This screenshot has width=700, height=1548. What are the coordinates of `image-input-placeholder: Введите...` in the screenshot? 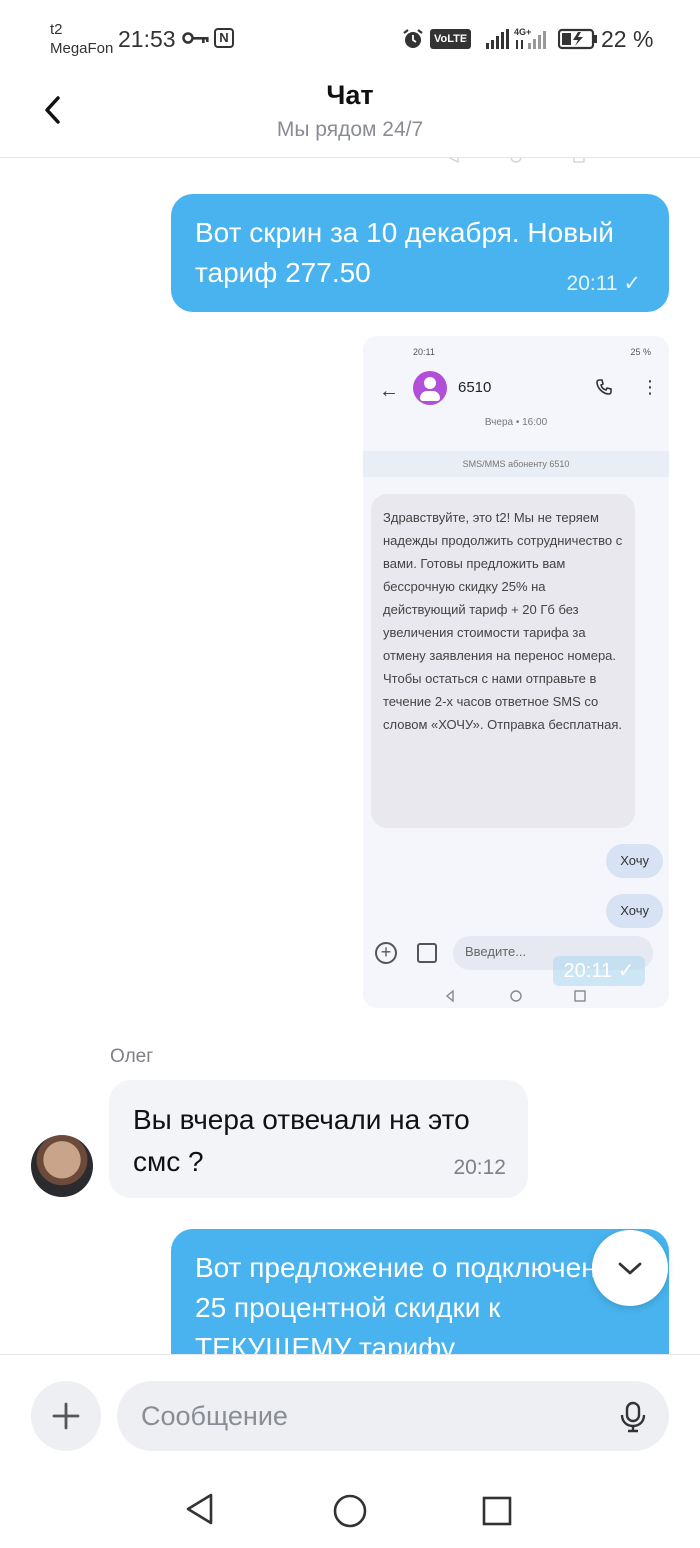 It's located at (496, 951).